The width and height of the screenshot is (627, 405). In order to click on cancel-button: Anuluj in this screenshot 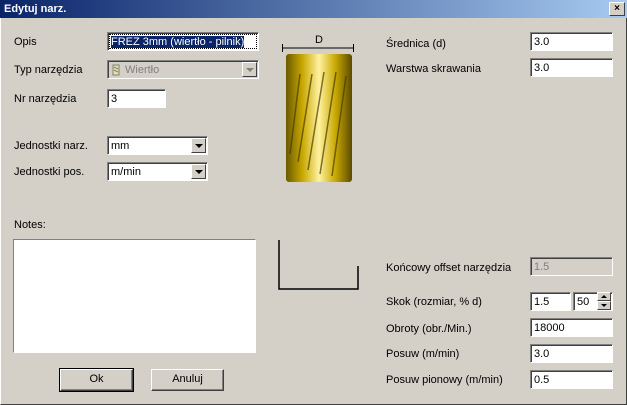, I will do `click(187, 380)`.